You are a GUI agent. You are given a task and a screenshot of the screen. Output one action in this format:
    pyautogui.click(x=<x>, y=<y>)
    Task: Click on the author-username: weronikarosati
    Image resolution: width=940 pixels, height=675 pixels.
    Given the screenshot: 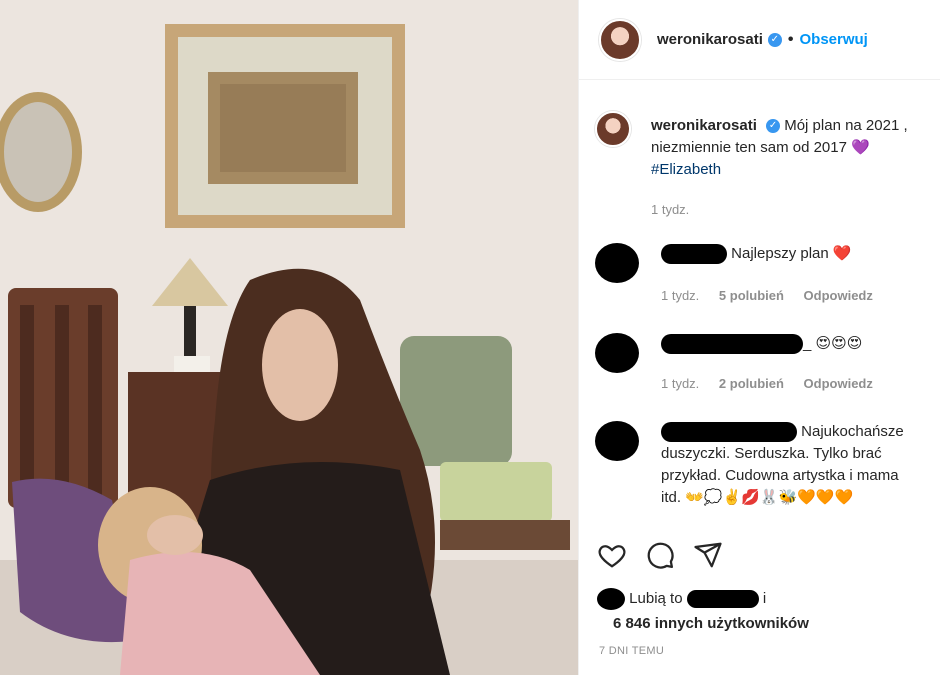 What is the action you would take?
    pyautogui.click(x=710, y=39)
    